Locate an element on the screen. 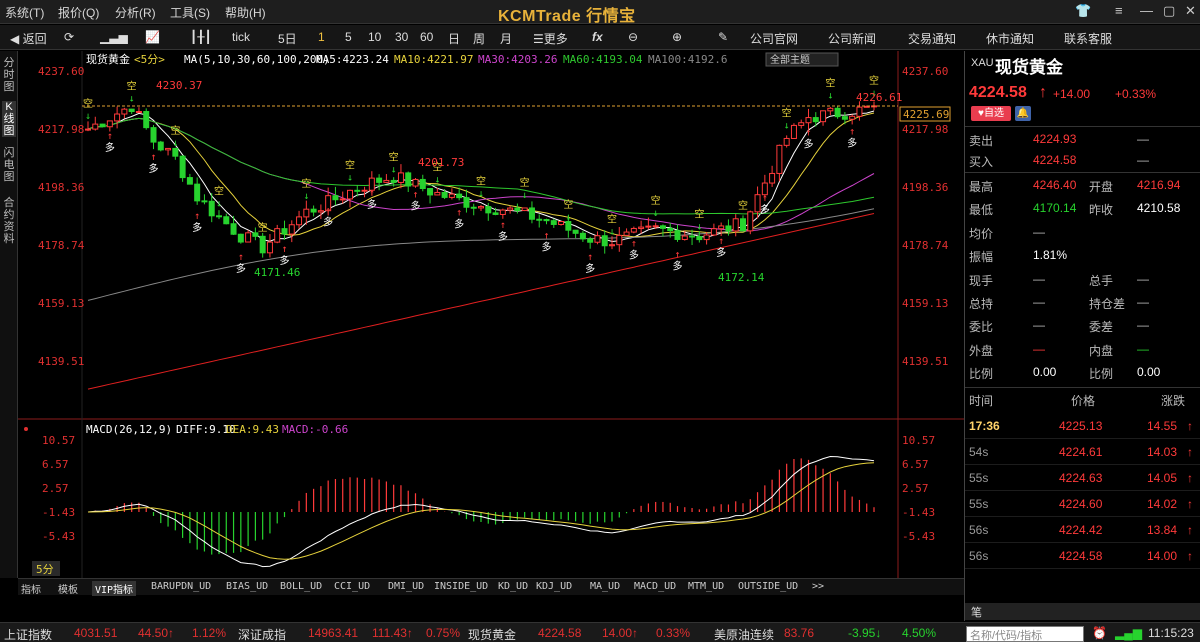 Image resolution: width=1200 pixels, height=642 pixels. tab-contract-info: 合约资料 is located at coordinates (9, 221).